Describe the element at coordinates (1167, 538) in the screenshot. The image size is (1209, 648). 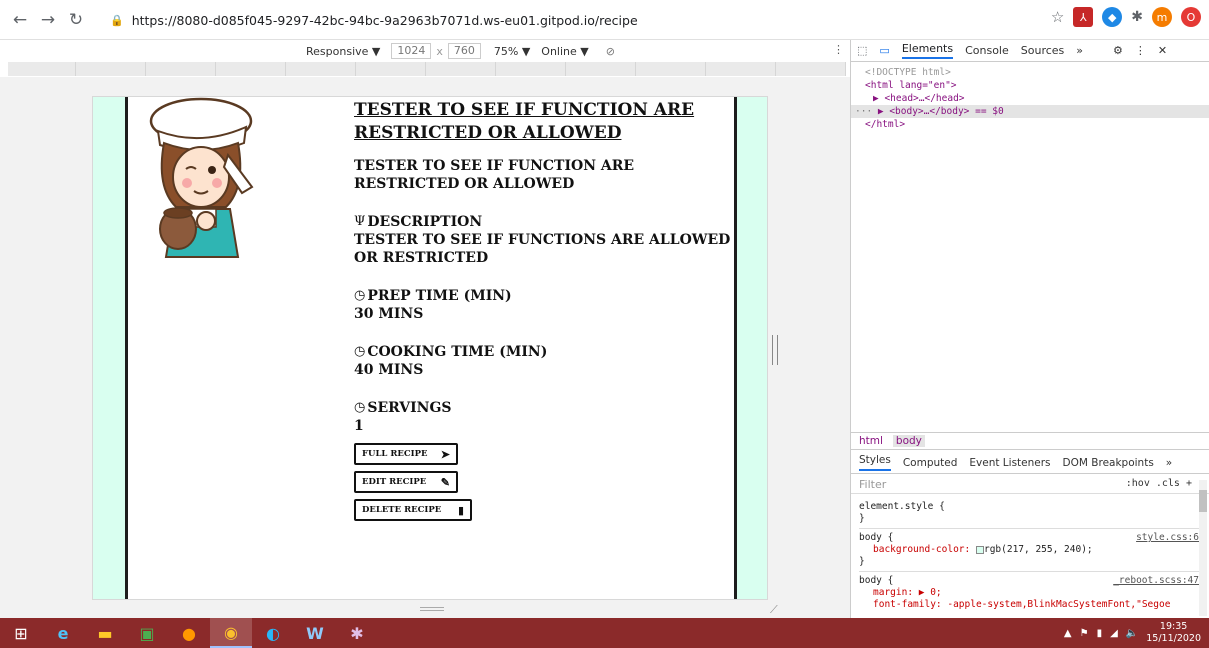
I see `rule-source-link: style.css:6` at that location.